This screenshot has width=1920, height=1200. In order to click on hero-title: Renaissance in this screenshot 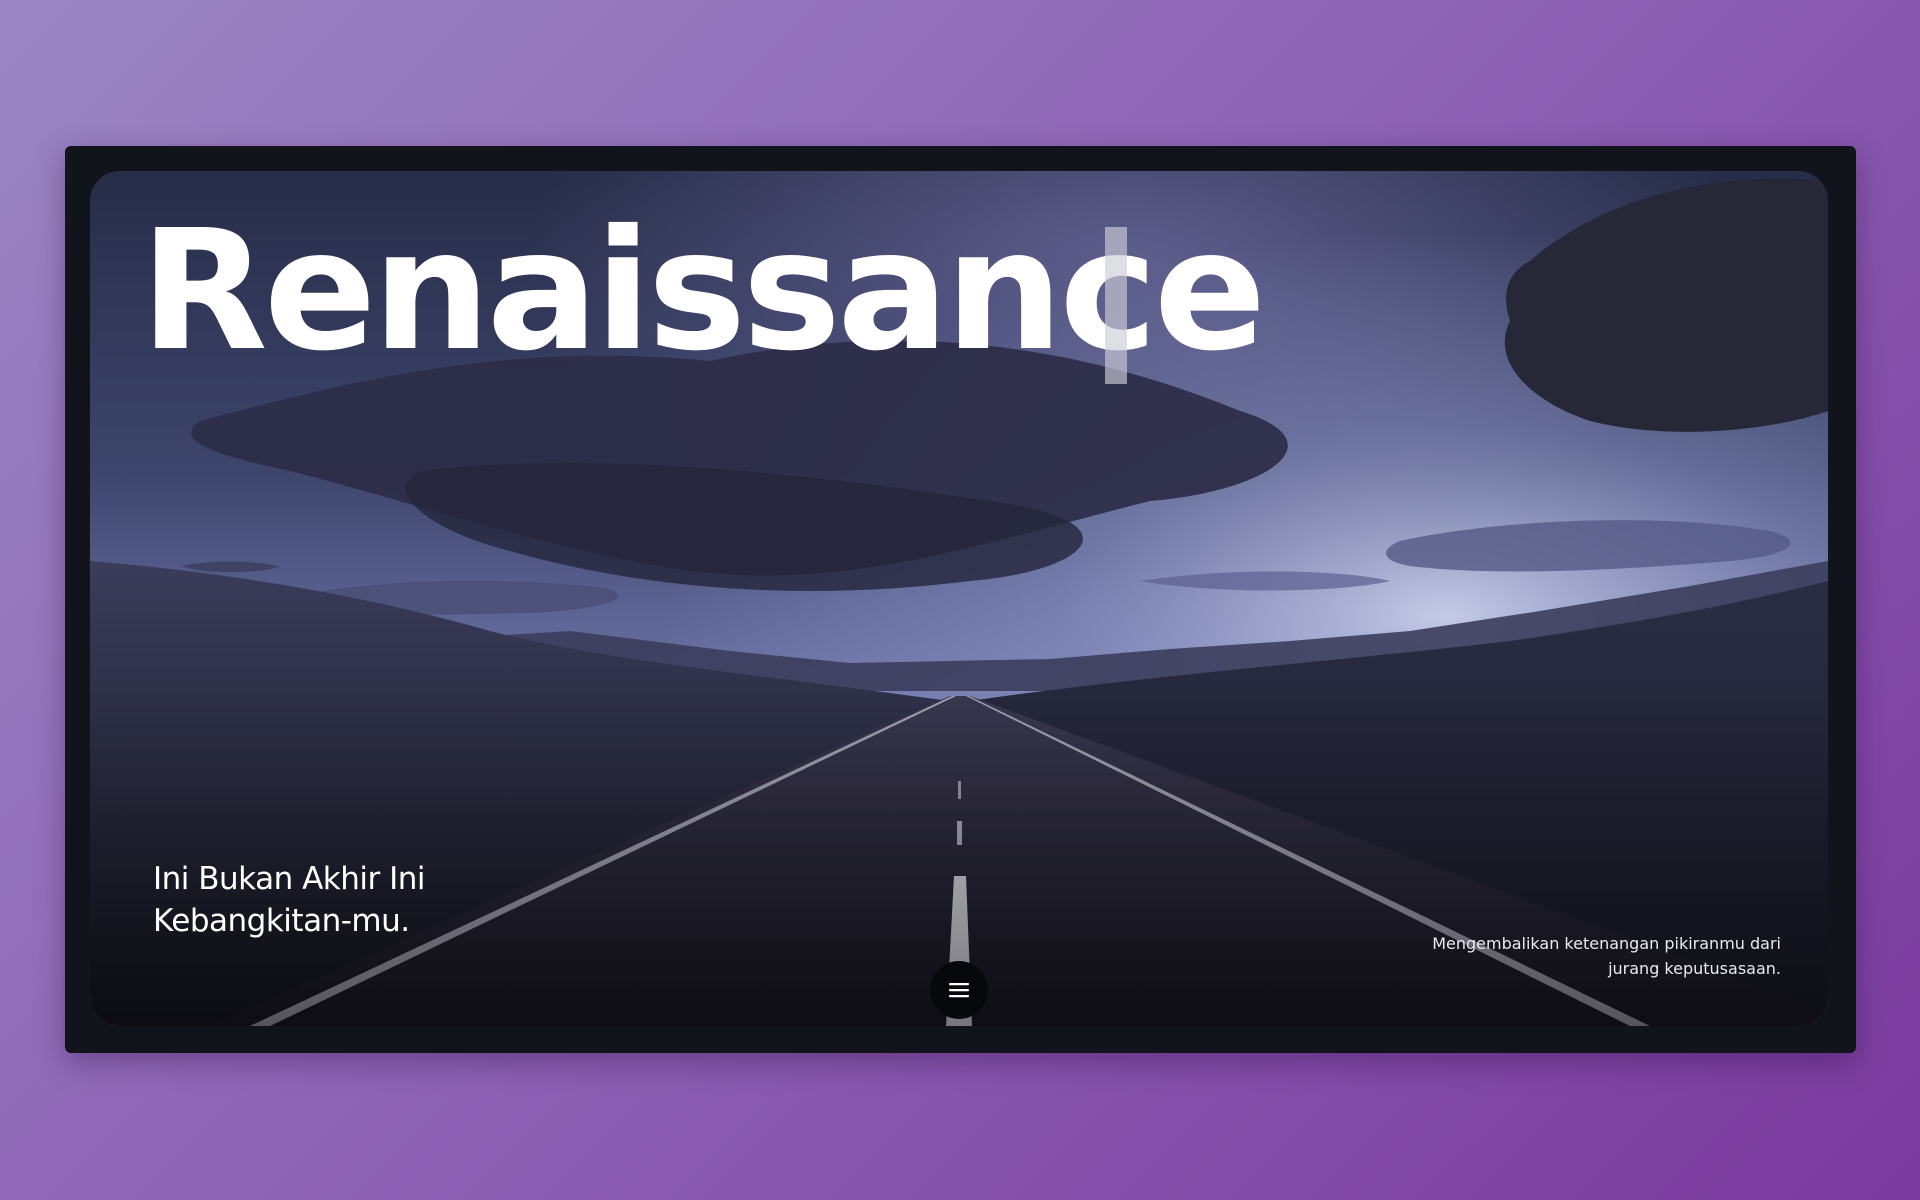, I will do `click(703, 291)`.